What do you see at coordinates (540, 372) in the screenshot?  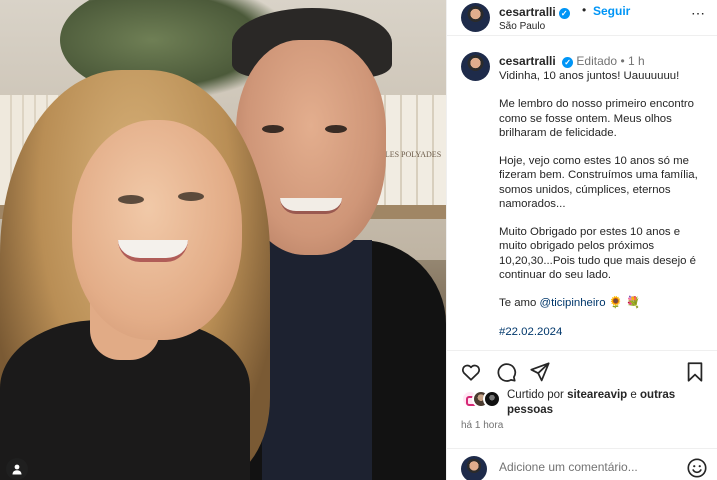 I see `share-icon` at bounding box center [540, 372].